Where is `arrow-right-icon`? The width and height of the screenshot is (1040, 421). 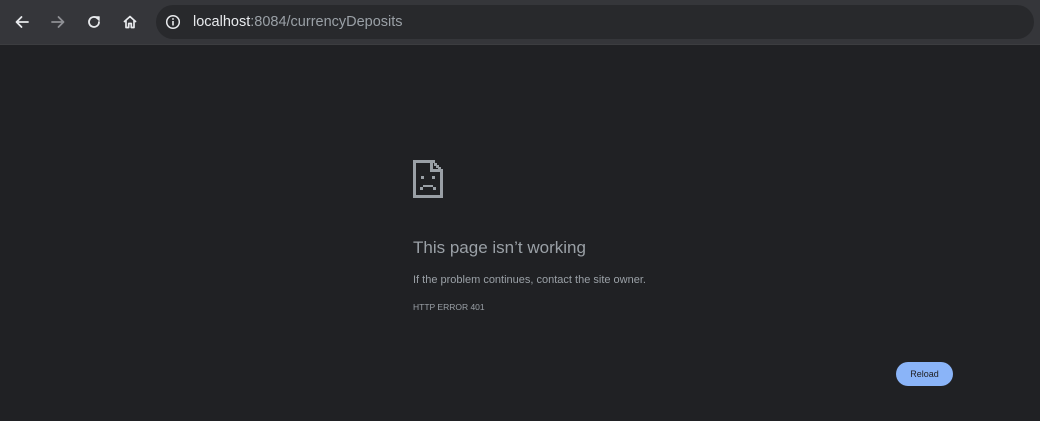 arrow-right-icon is located at coordinates (58, 22).